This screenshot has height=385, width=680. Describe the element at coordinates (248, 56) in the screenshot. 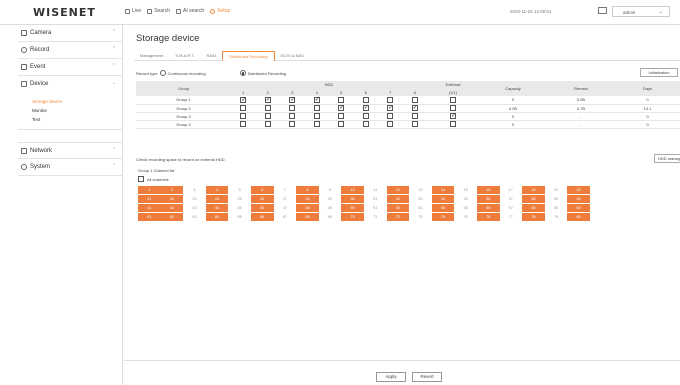

I see `tab-distributed-recording: Distributed Recording` at that location.